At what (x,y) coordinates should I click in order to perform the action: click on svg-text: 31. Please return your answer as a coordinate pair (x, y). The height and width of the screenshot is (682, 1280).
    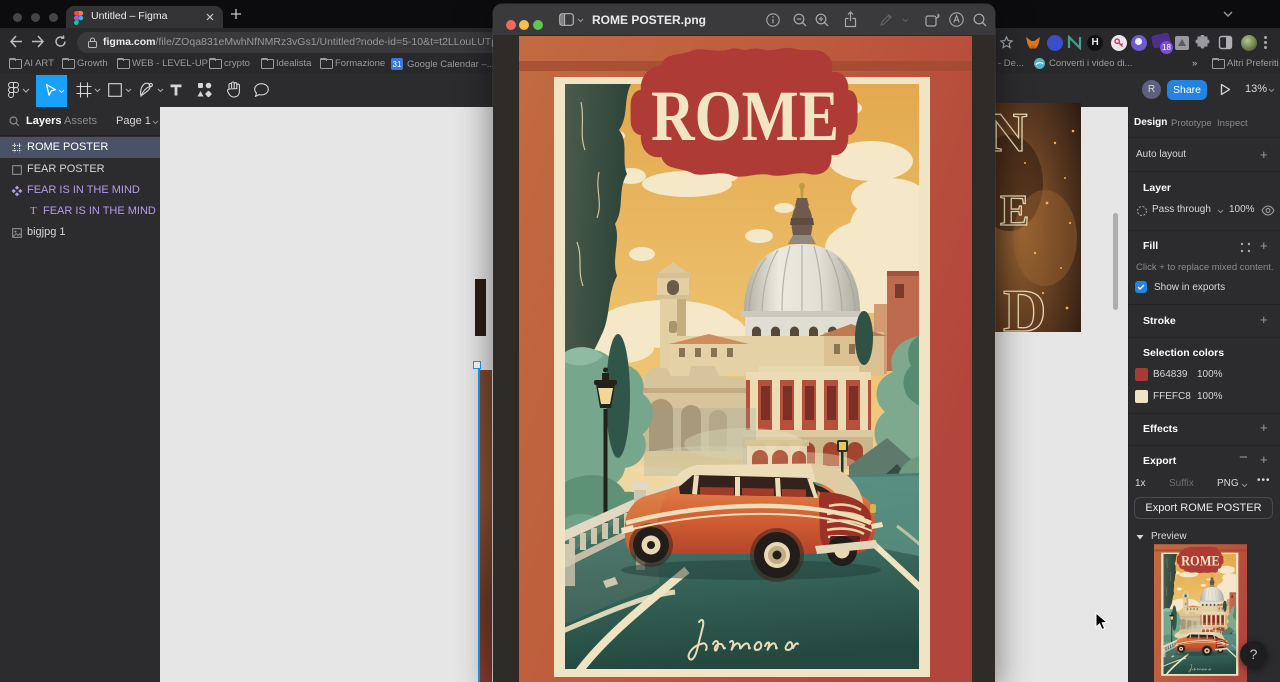
    Looking at the image, I should click on (397, 64).